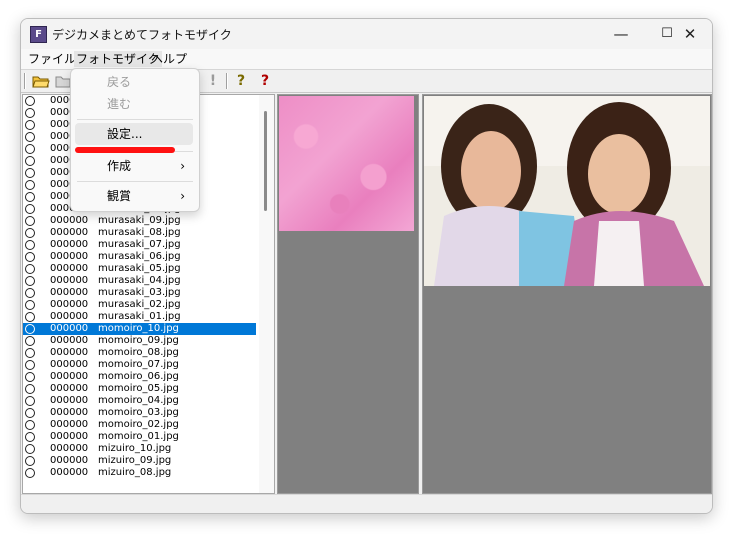 The image size is (730, 542). I want to click on file-list-row: 000000 momoiro_08.jpg, so click(139, 353).